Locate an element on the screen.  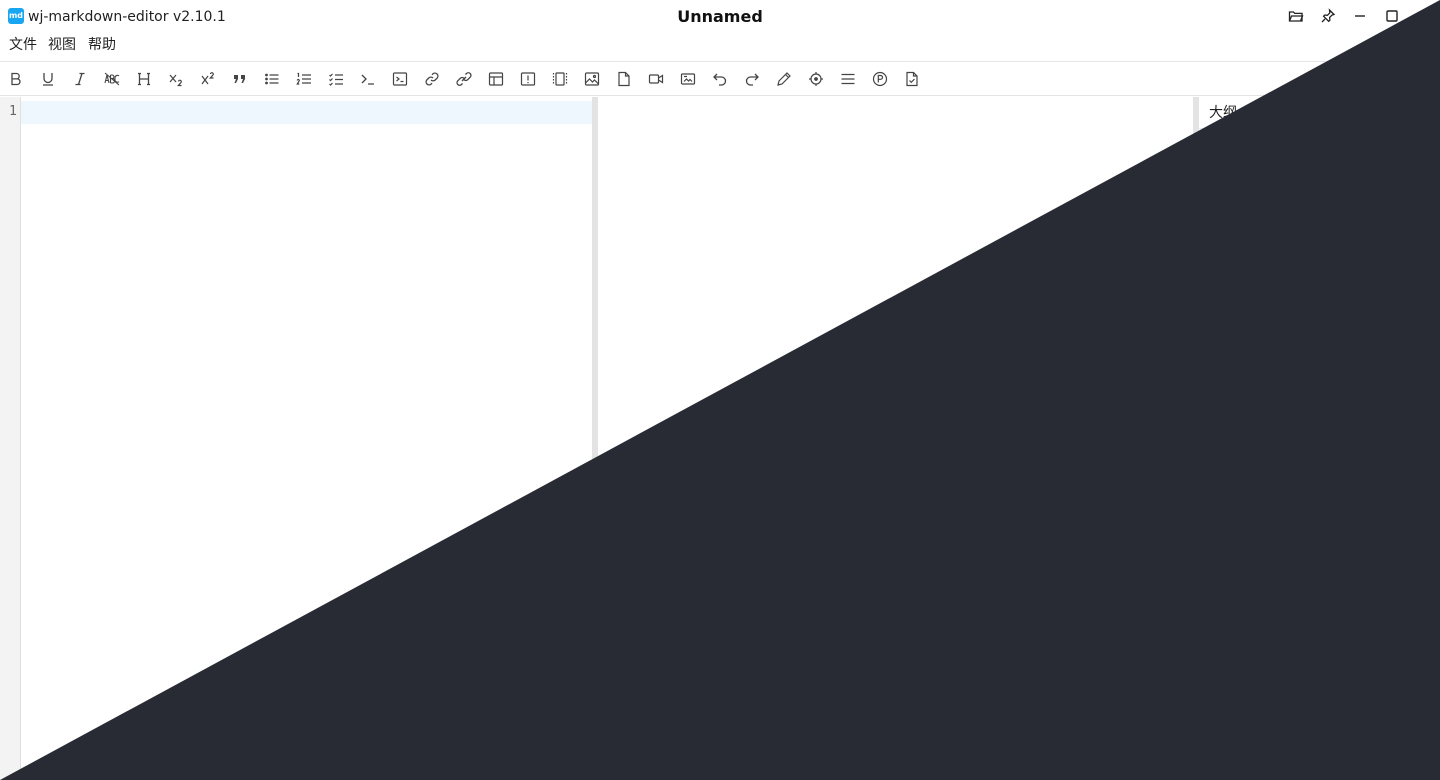
close-window-button is located at coordinates (1424, 16).